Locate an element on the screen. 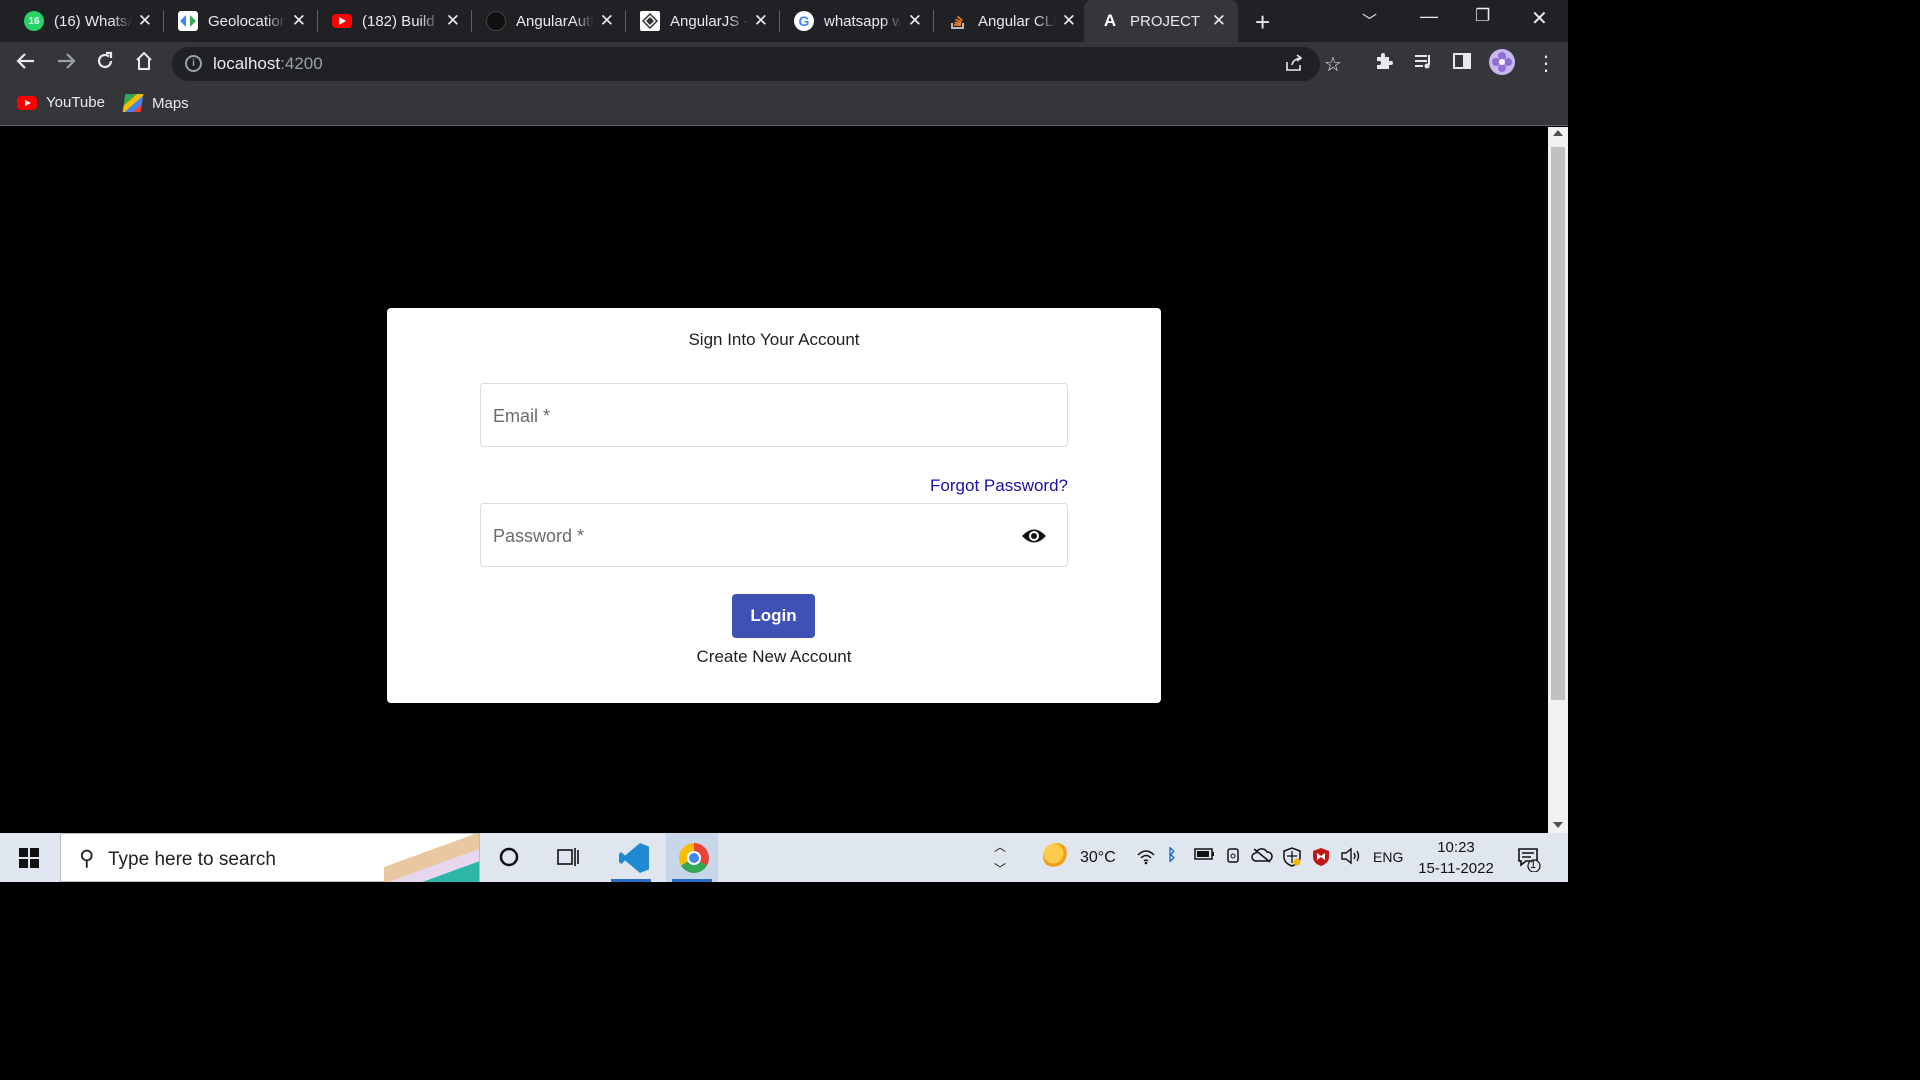 This screenshot has height=1080, width=1920. device-icon is located at coordinates (1233, 858).